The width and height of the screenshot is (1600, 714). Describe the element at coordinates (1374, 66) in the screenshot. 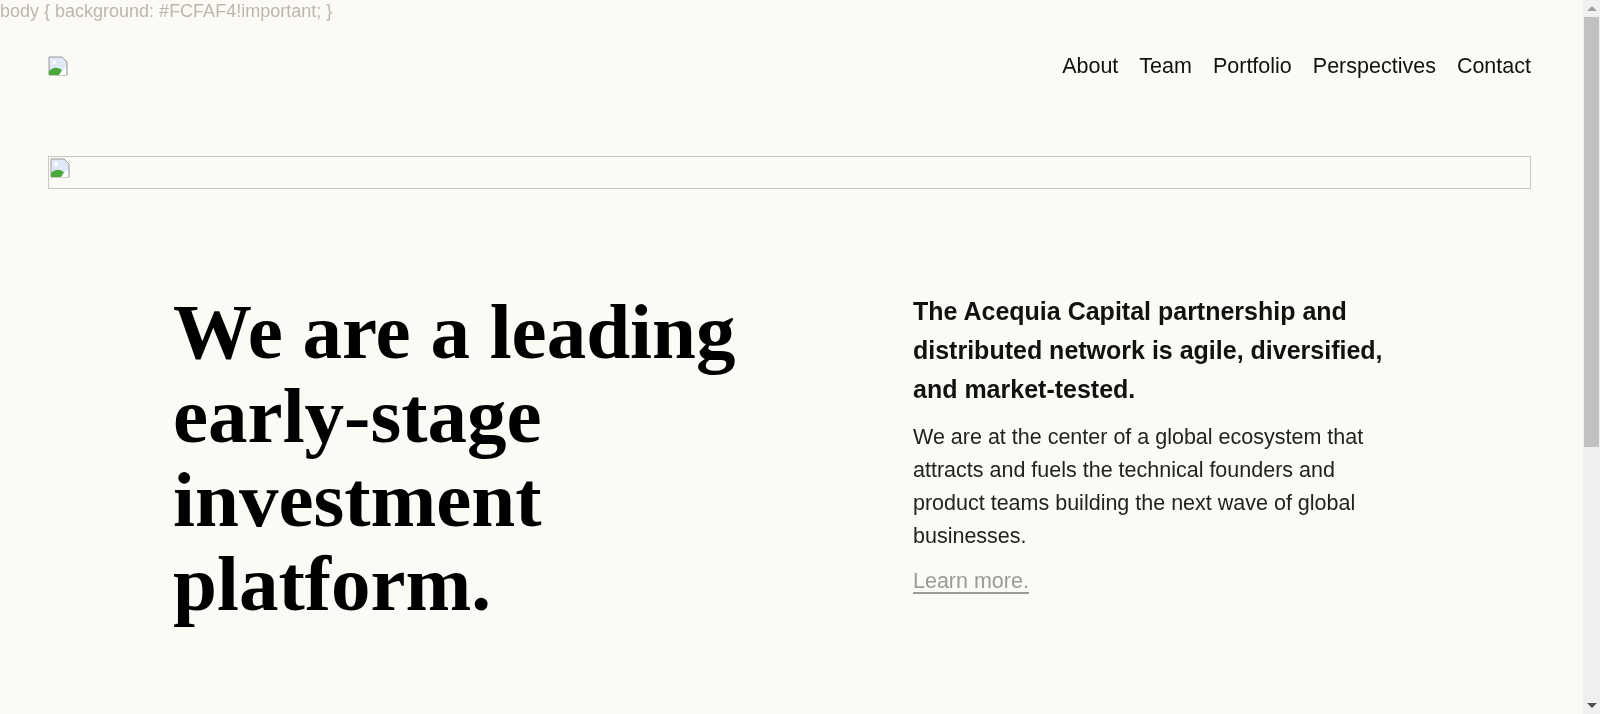

I see `nav-link: Perspectives` at that location.